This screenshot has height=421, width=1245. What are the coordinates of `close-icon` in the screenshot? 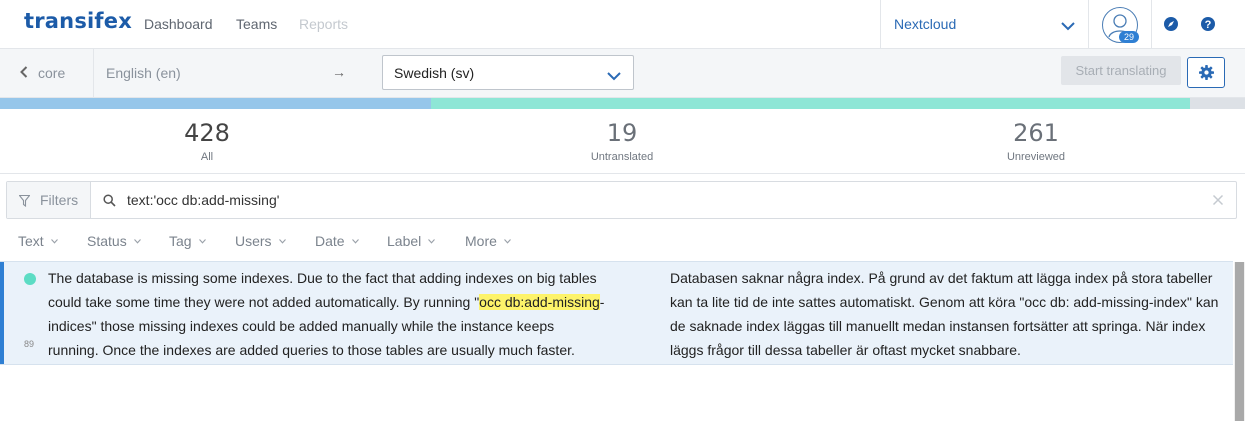 It's located at (1218, 202).